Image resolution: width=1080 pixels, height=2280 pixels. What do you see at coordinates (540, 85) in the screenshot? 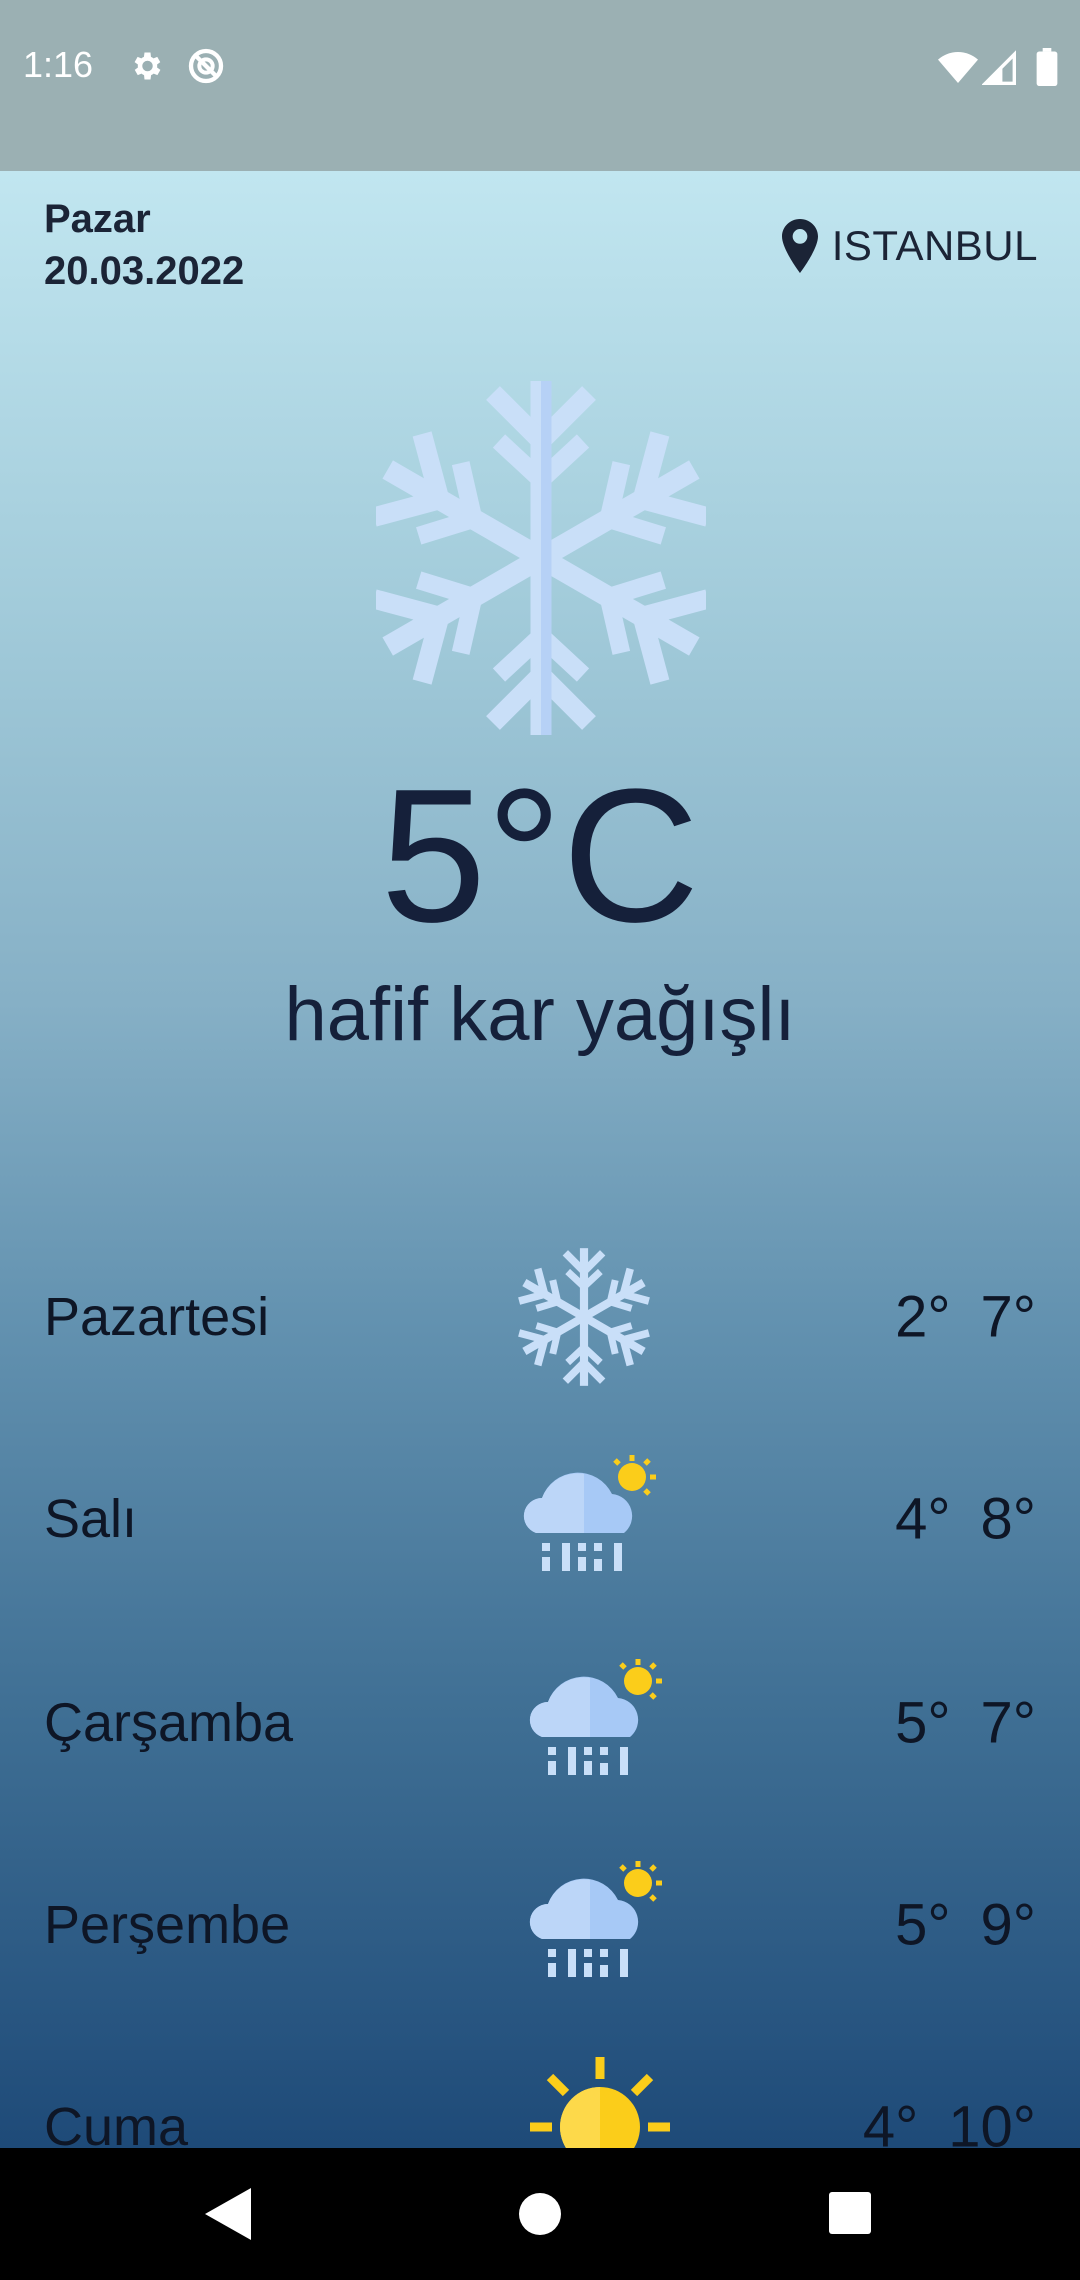
I see `status-bar: 1:16` at bounding box center [540, 85].